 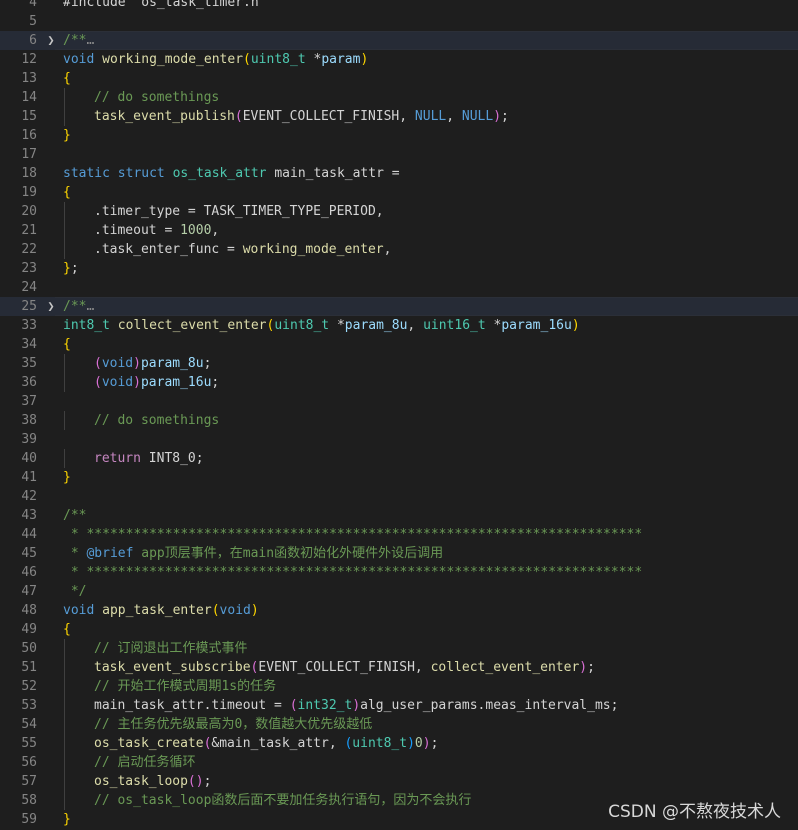 I want to click on code-line: 16}, so click(x=399, y=135).